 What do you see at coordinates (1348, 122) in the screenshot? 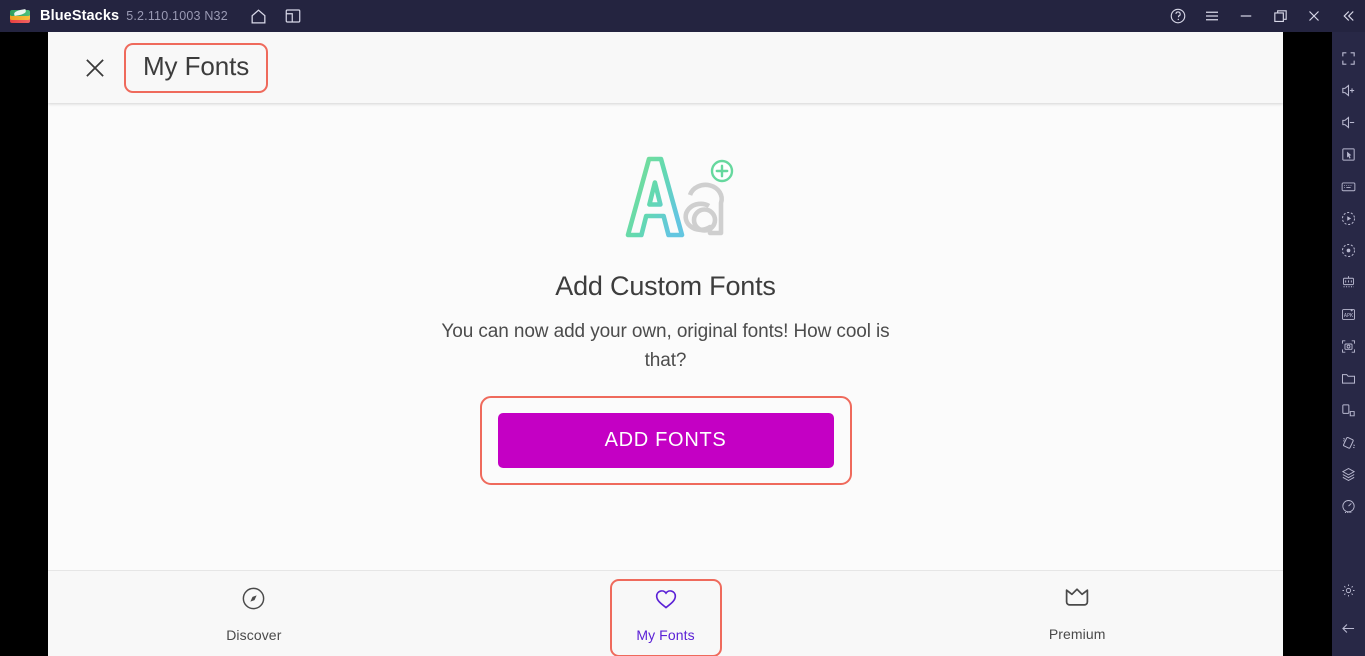
I see `volume-down-icon` at bounding box center [1348, 122].